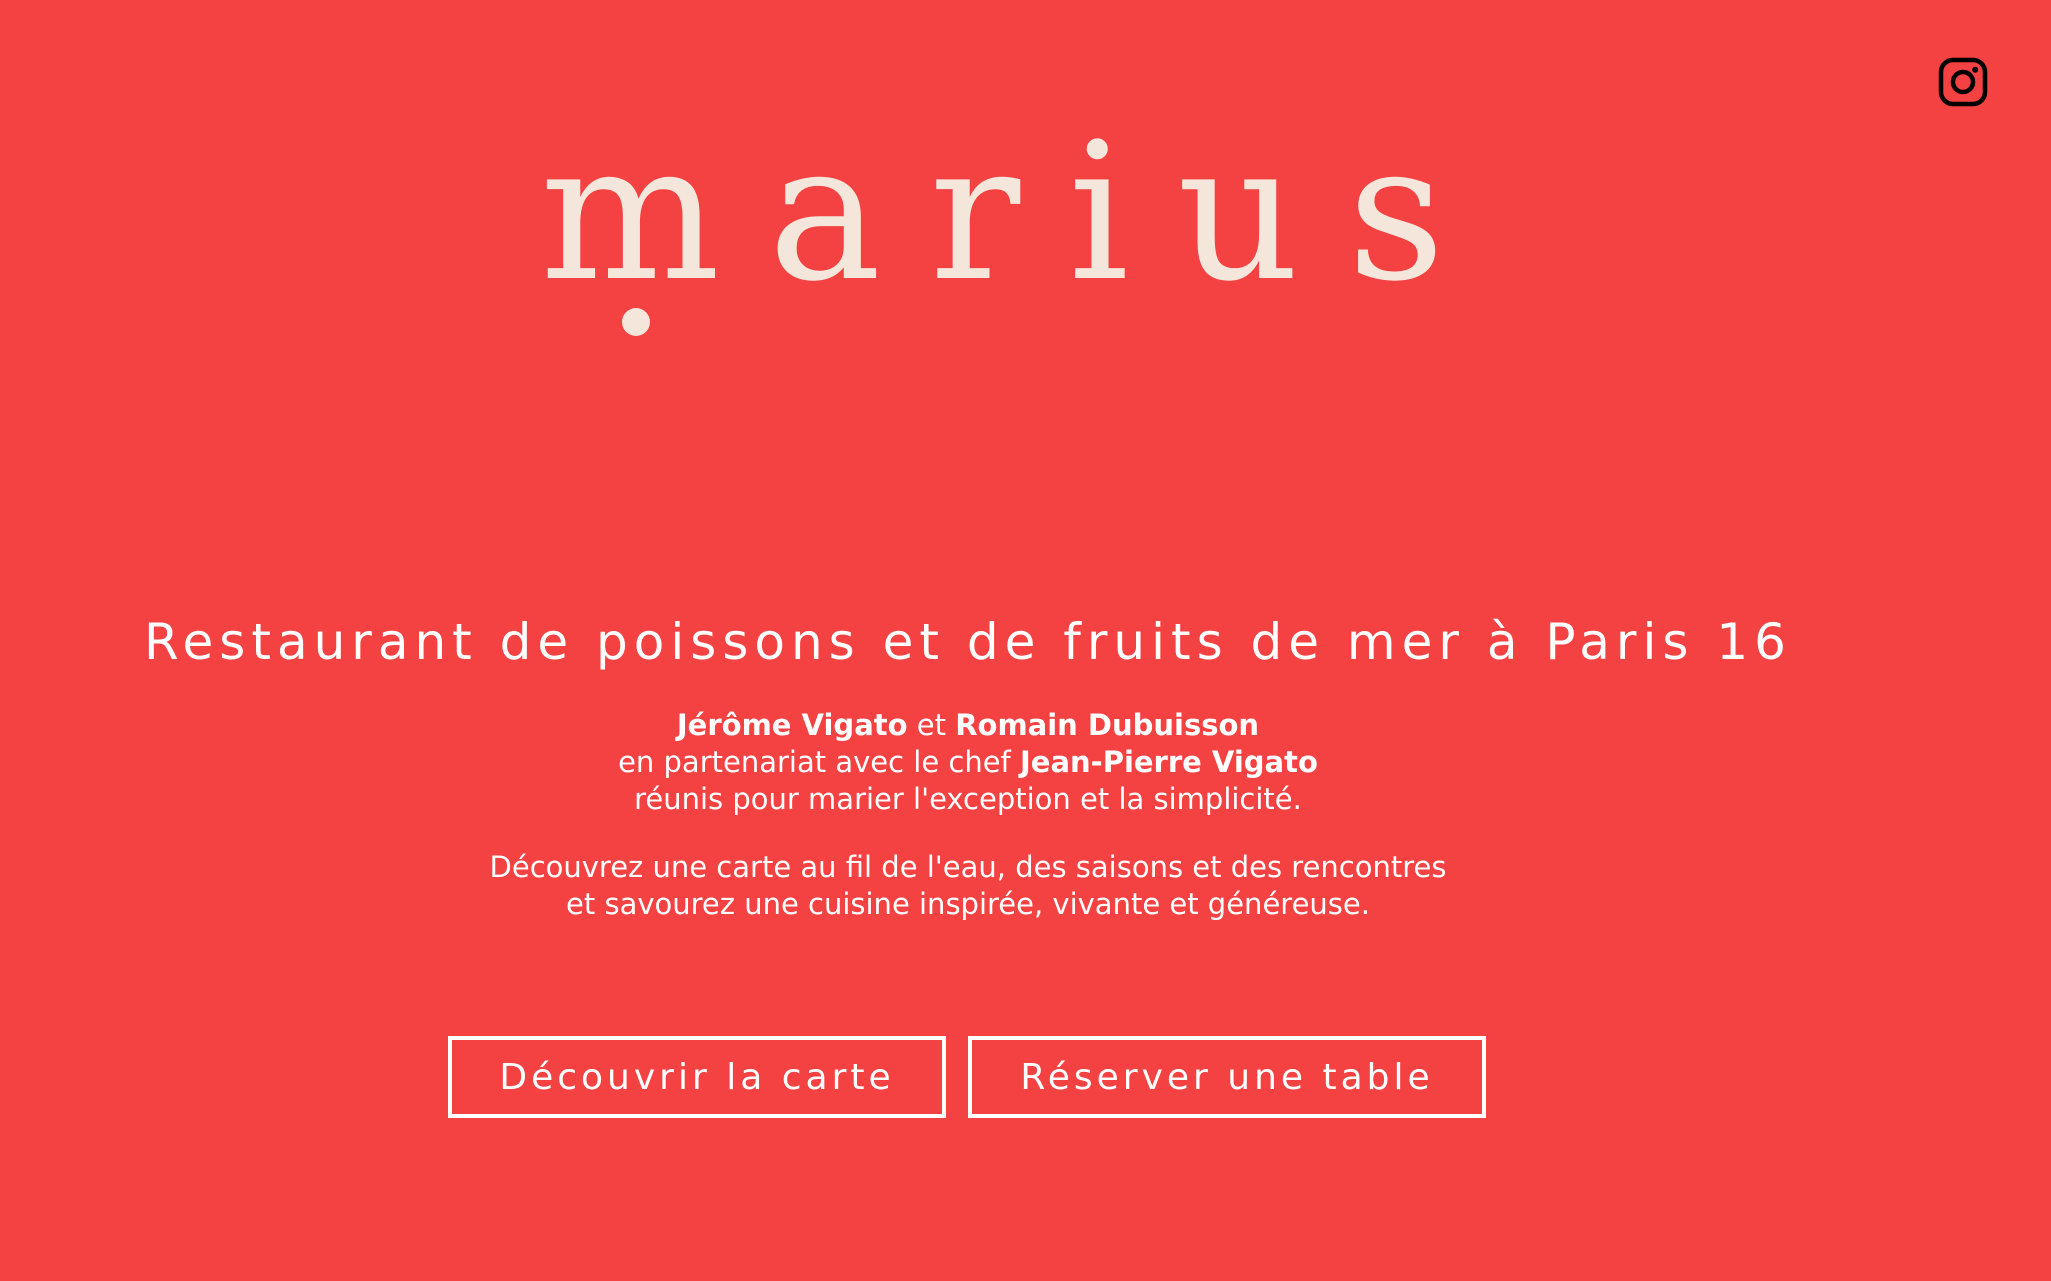 Image resolution: width=2051 pixels, height=1281 pixels. I want to click on owner-name-1: Jérôme Vigato, so click(792, 725).